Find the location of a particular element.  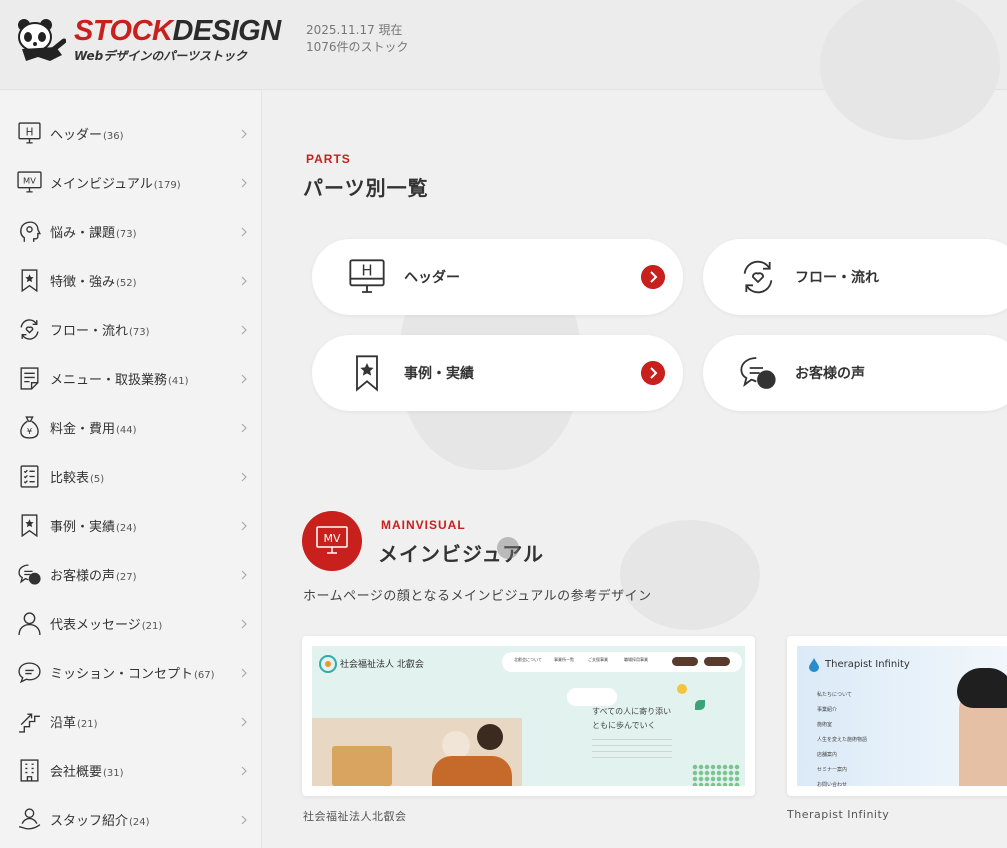

thinking-head-icon is located at coordinates (31, 231).